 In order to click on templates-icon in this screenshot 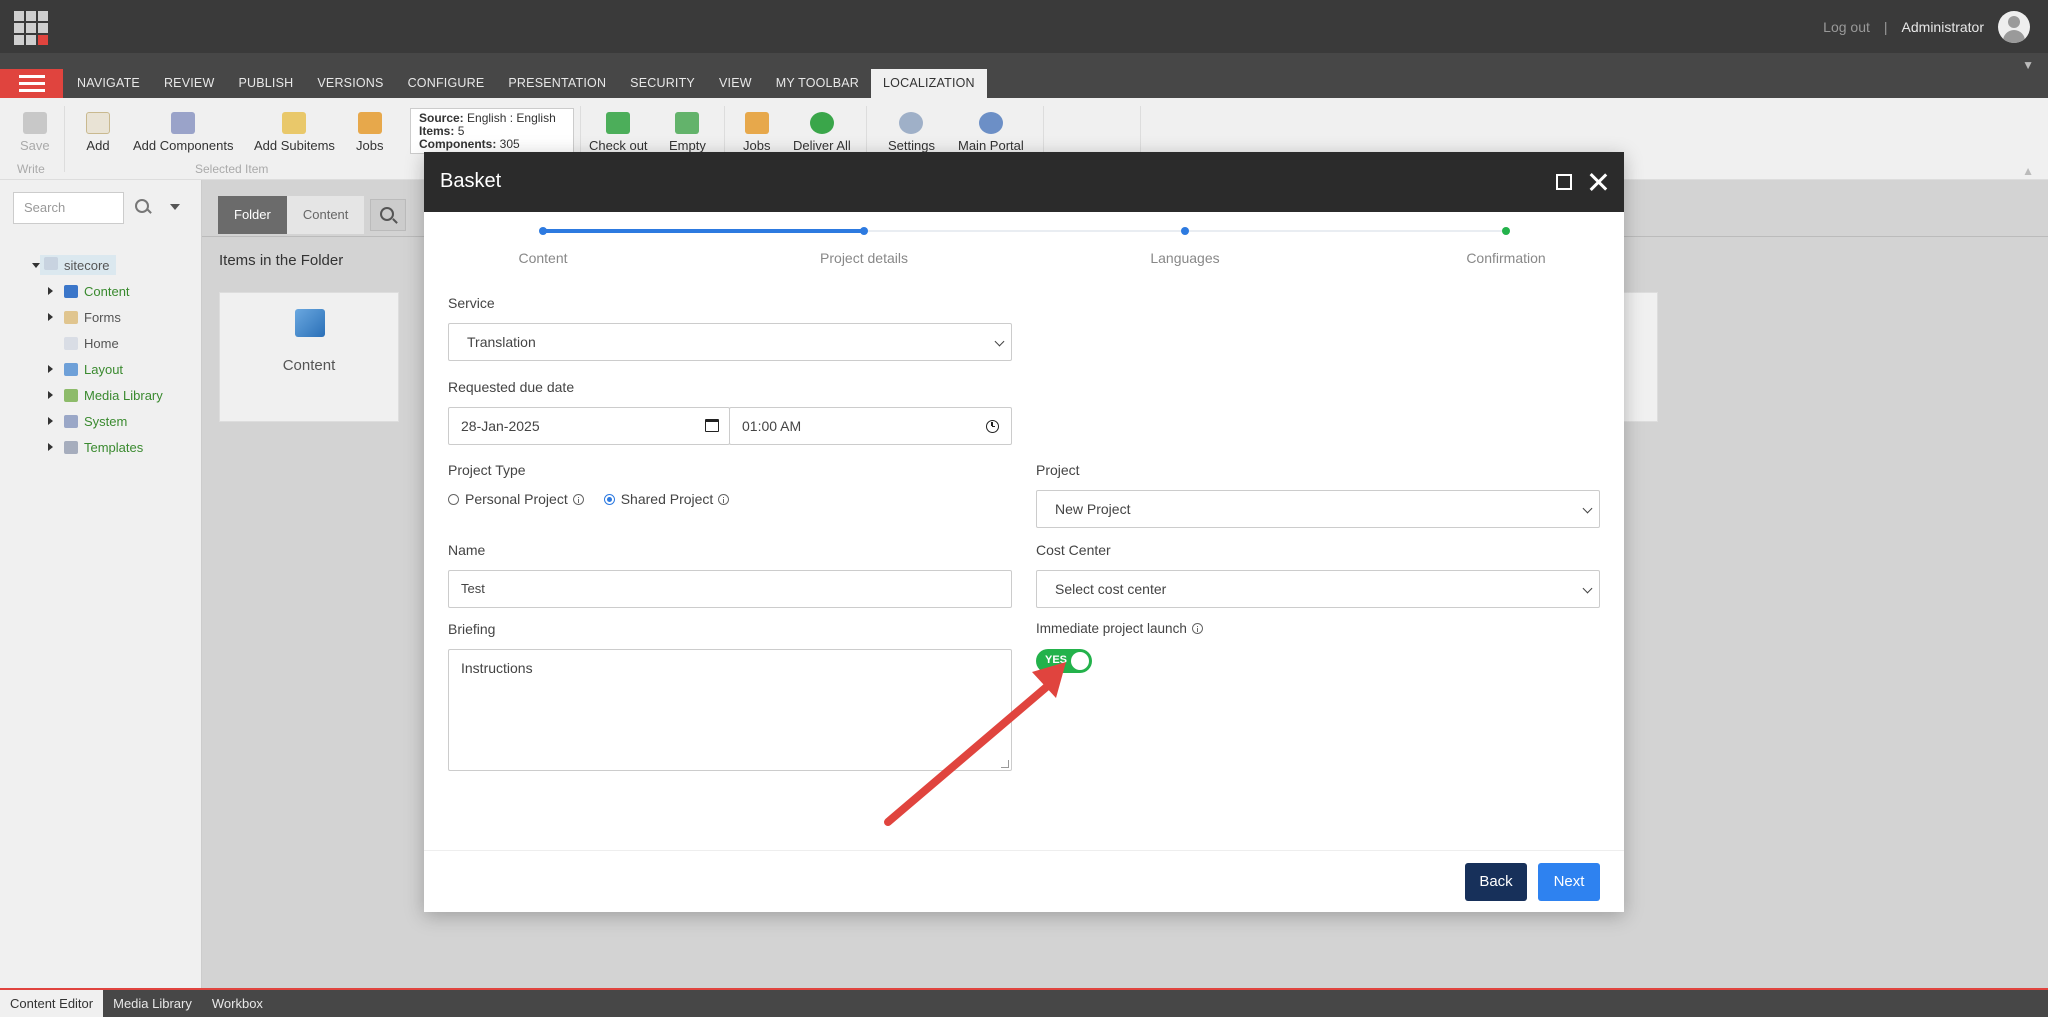, I will do `click(71, 447)`.